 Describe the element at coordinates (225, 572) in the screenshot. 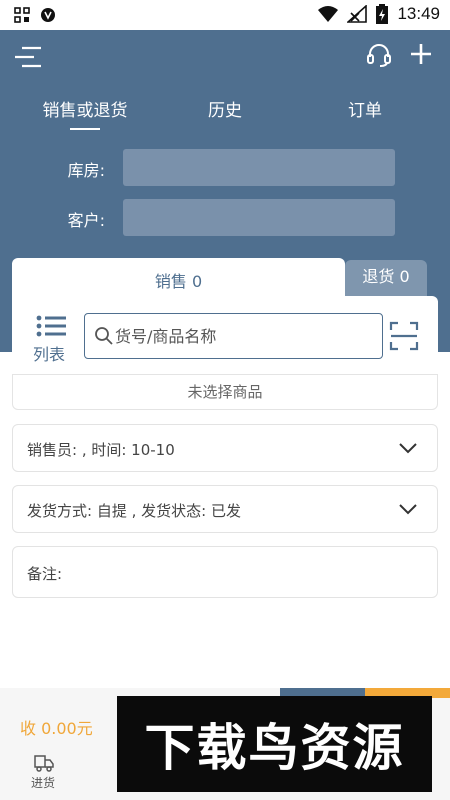

I see `remark-card: 备注:` at that location.